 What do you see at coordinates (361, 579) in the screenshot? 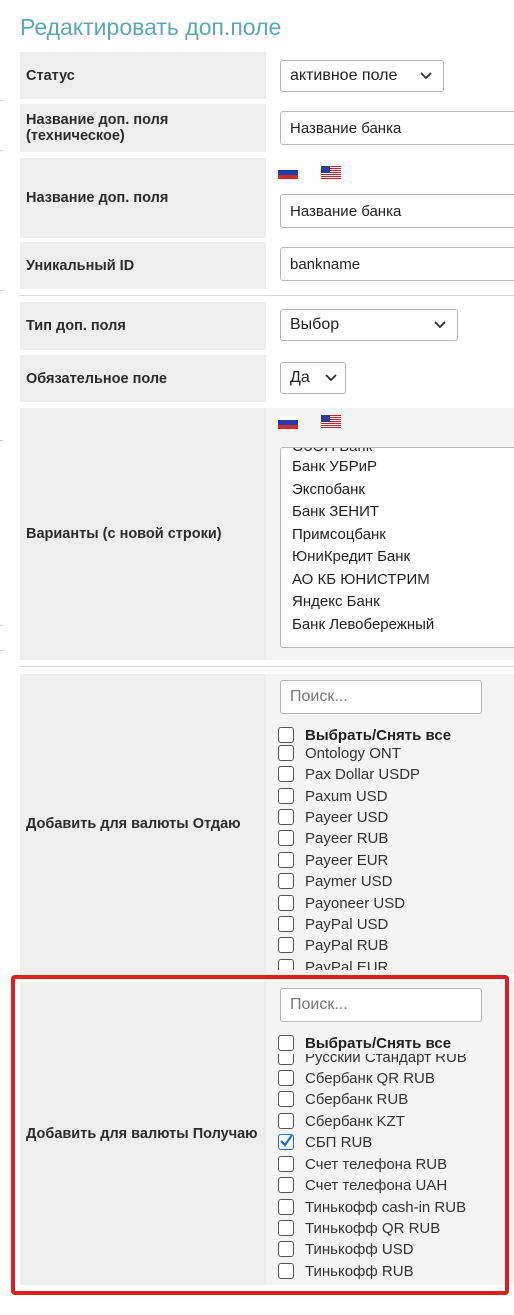
I see `variant-line: АО КБ ЮНИСТРИМ` at bounding box center [361, 579].